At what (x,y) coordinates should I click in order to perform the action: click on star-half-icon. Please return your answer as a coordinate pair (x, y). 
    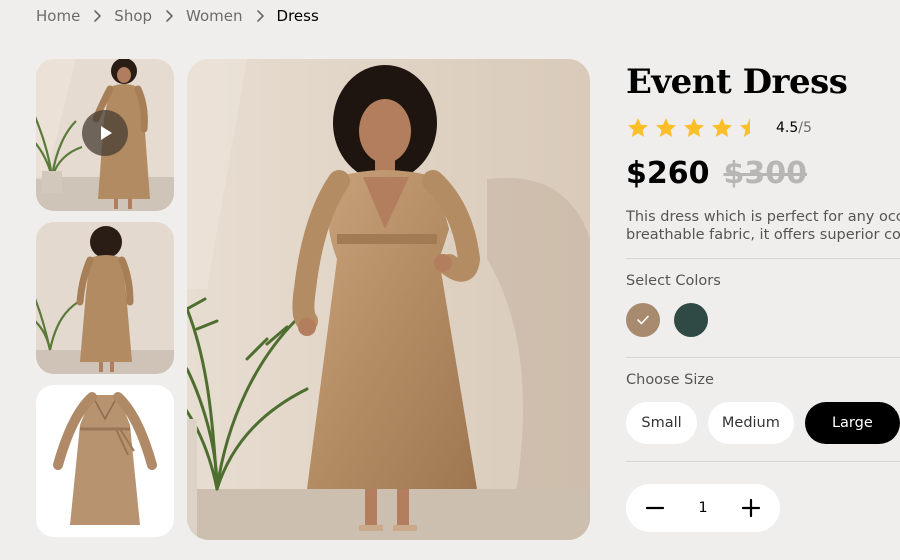
    Looking at the image, I should click on (745, 127).